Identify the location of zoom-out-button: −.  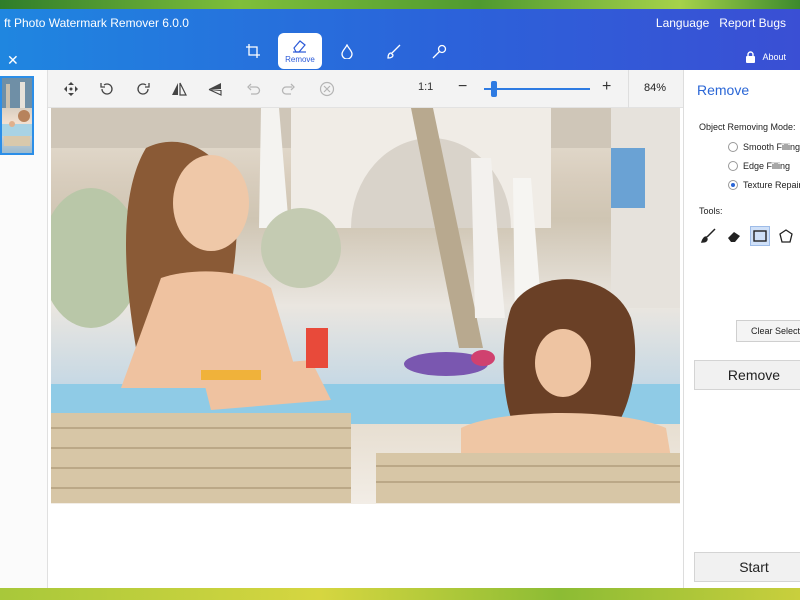
(462, 87).